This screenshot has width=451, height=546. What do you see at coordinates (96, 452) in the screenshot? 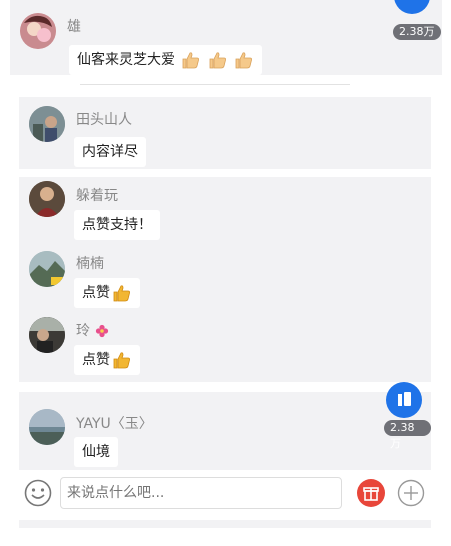
I see `comment-text: 仙境` at bounding box center [96, 452].